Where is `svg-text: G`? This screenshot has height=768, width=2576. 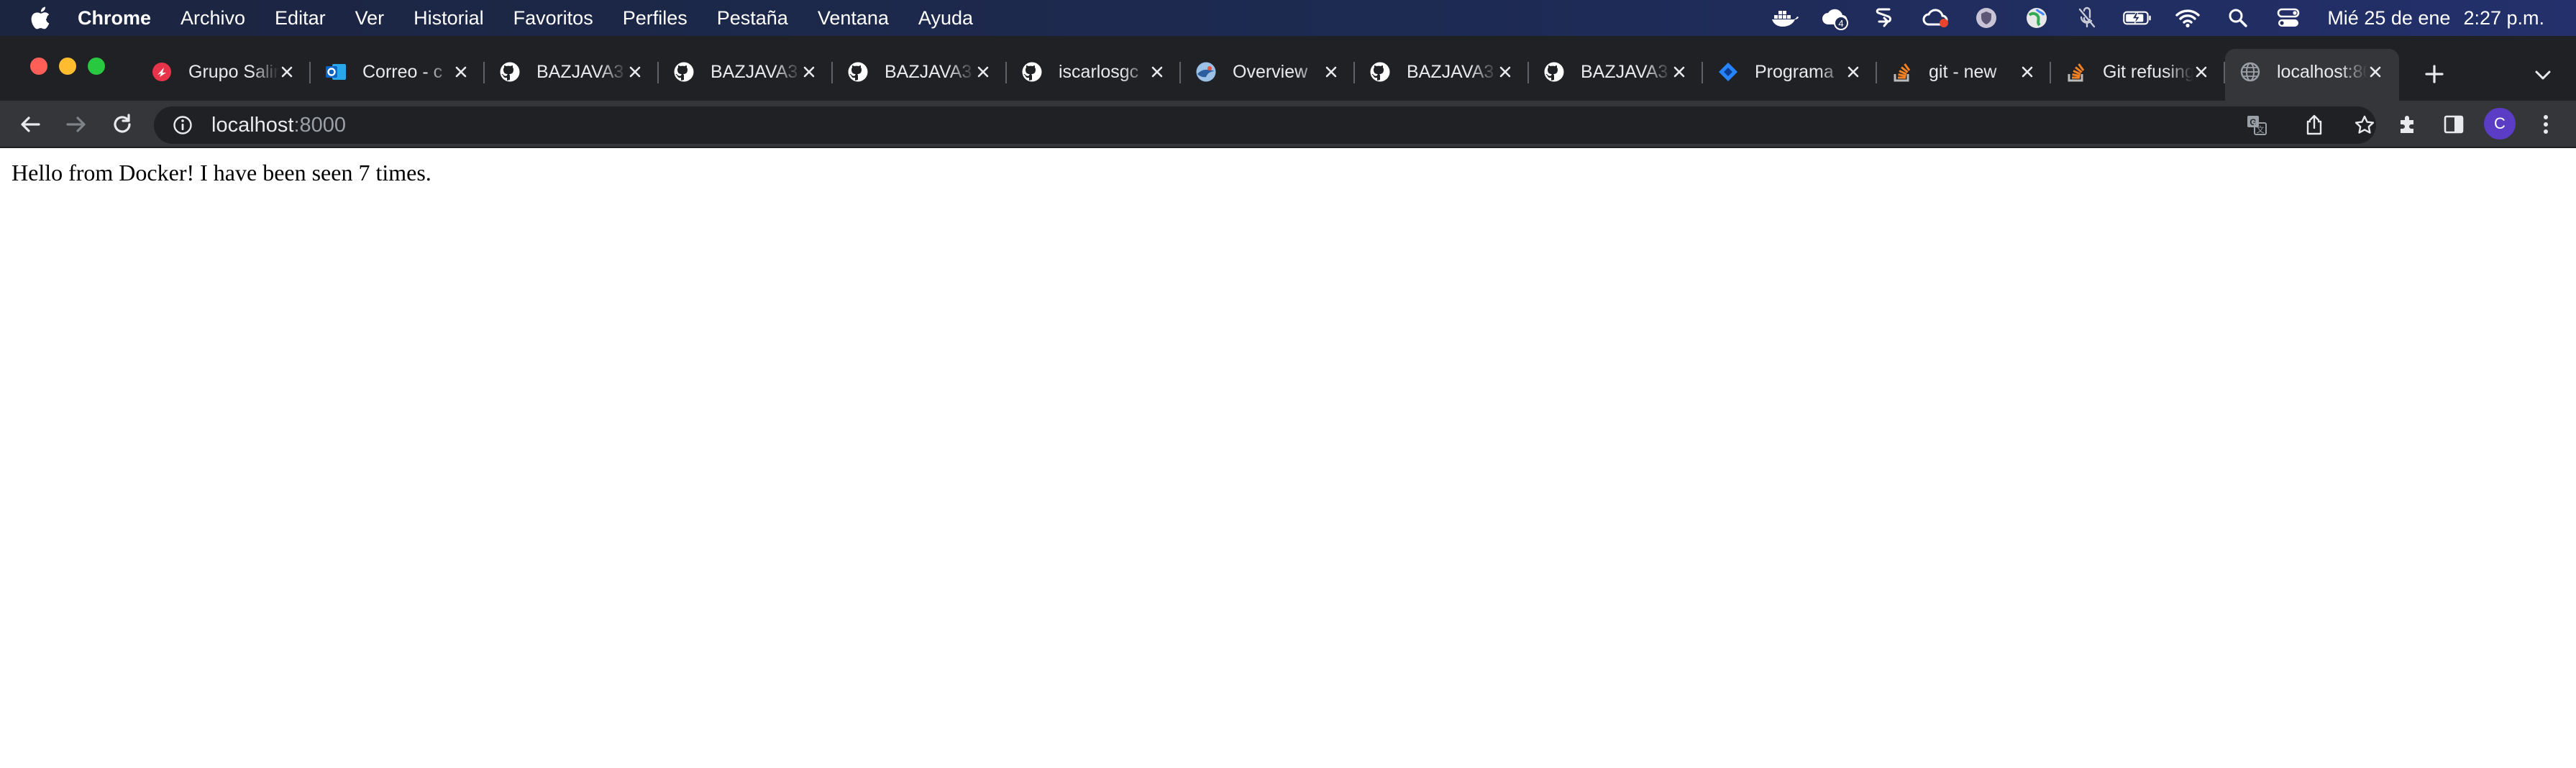 svg-text: G is located at coordinates (2253, 122).